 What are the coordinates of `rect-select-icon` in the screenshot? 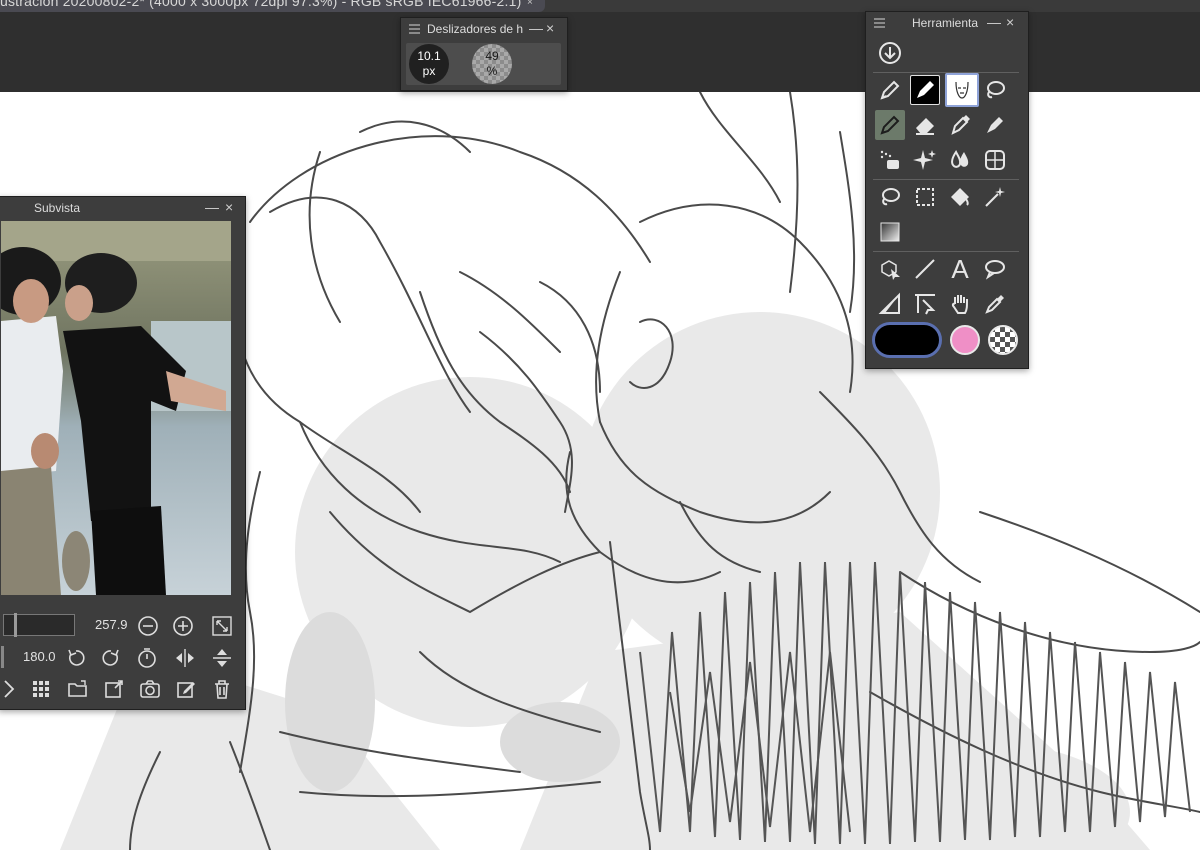 It's located at (925, 197).